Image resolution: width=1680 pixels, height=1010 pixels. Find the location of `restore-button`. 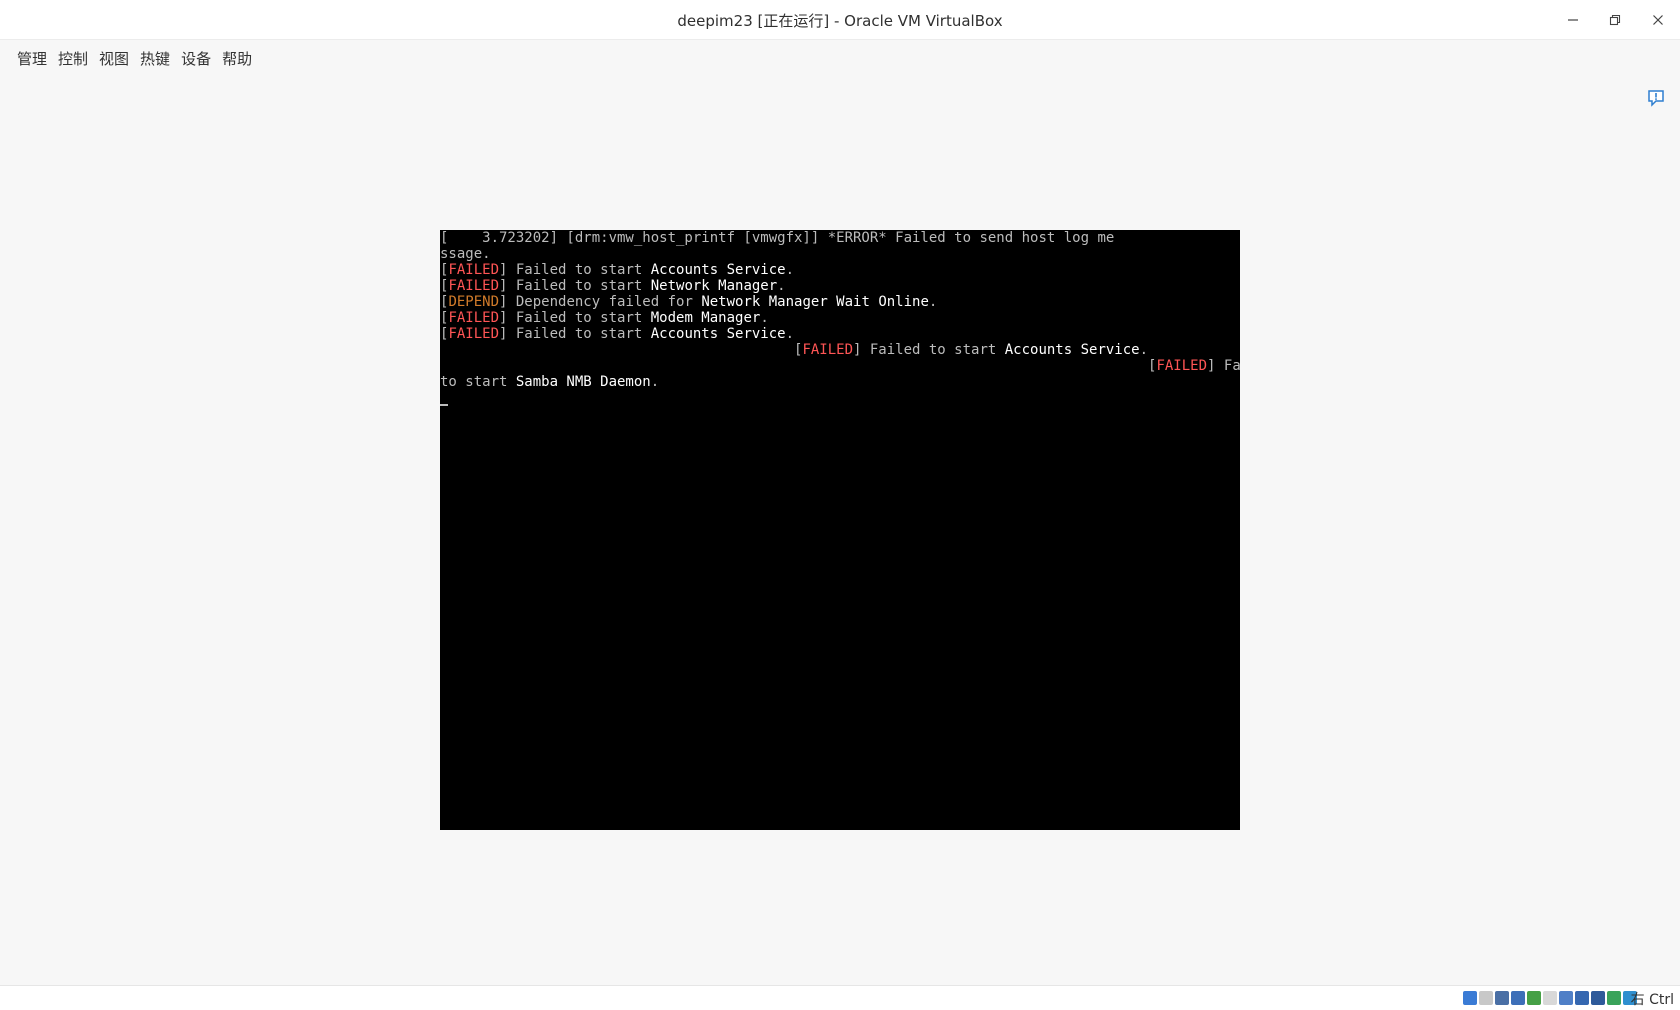

restore-button is located at coordinates (1615, 20).